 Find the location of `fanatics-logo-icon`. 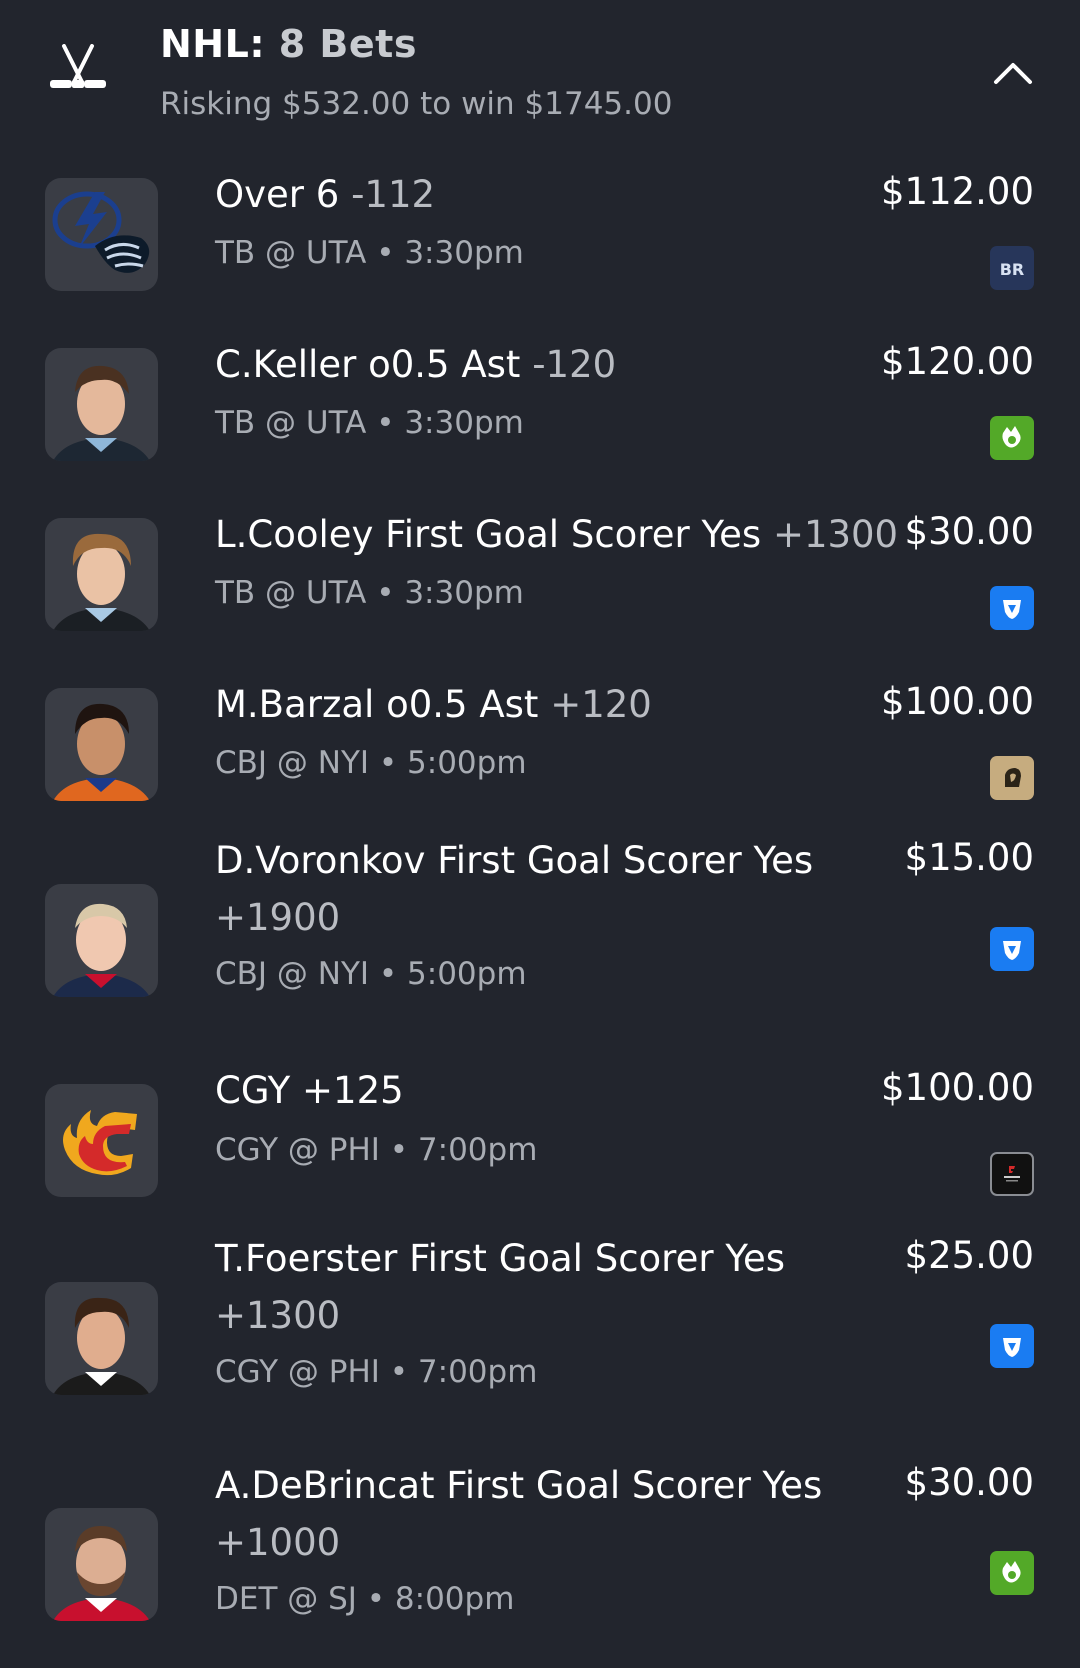

fanatics-logo-icon is located at coordinates (1012, 1174).